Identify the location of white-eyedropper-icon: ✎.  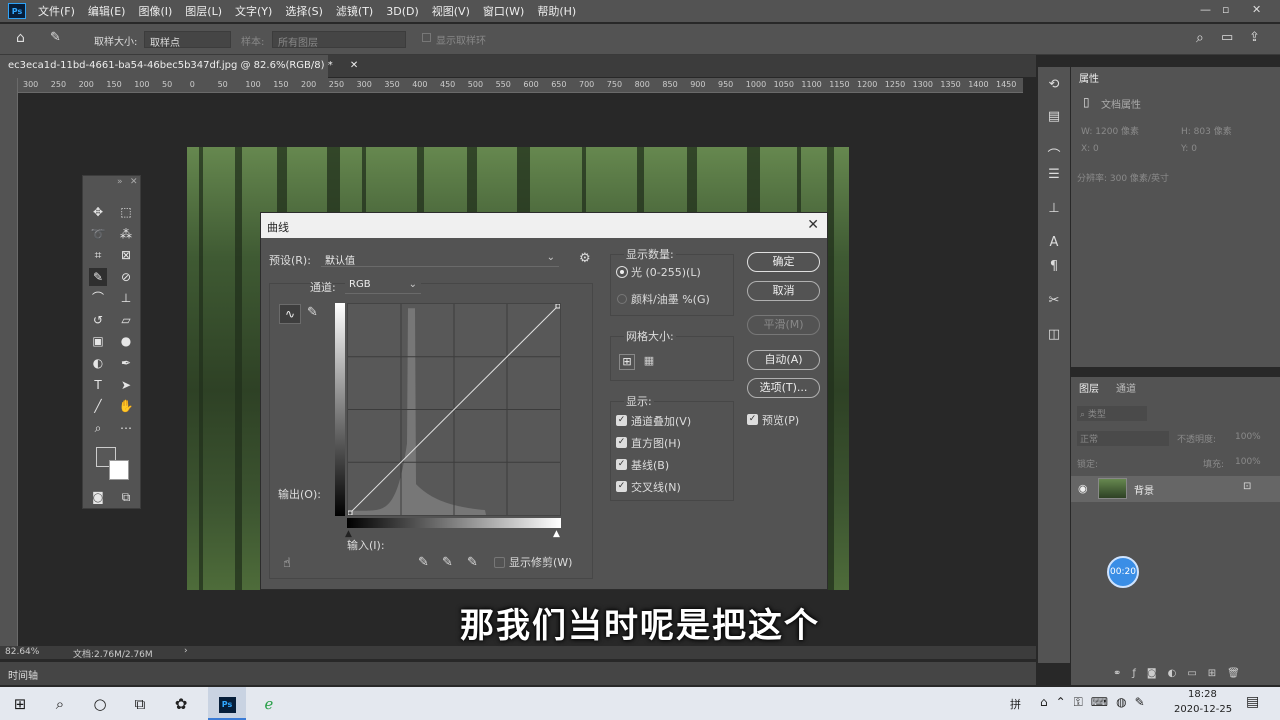
(472, 562).